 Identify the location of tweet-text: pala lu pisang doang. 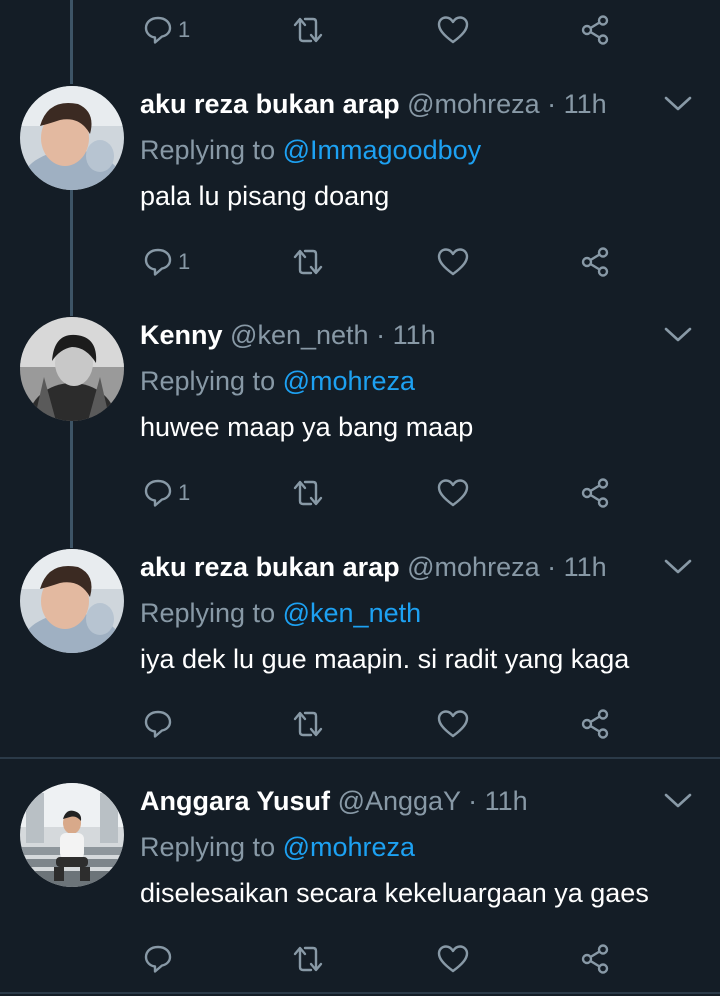
(265, 196).